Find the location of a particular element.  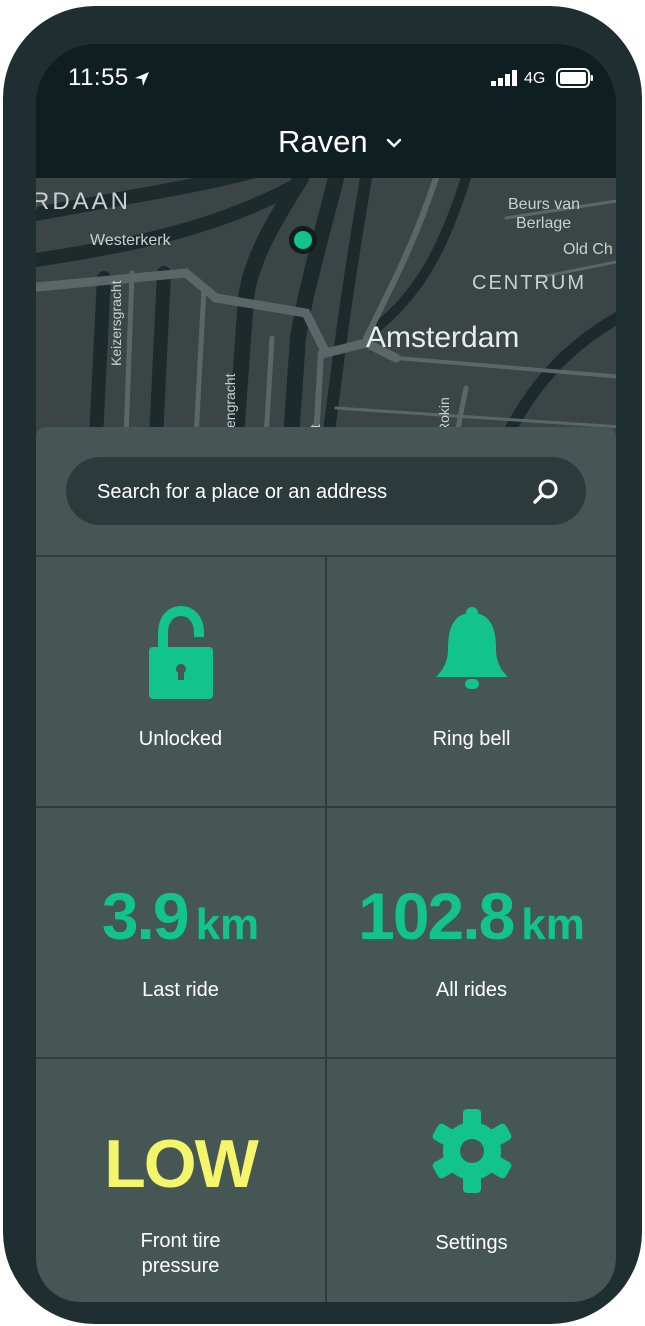

lock-status-label: Unlocked is located at coordinates (180, 739).